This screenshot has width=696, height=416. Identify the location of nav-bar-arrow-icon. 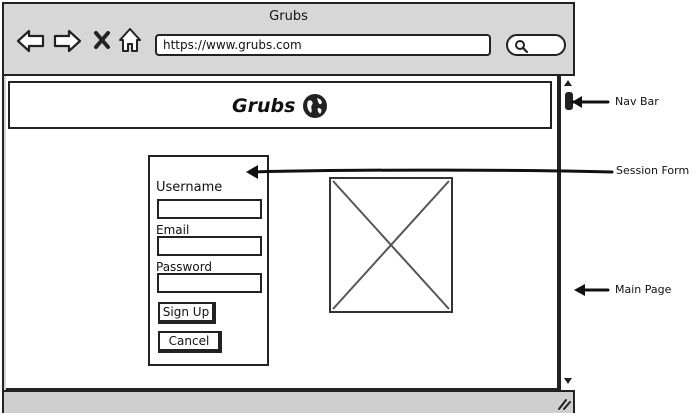
(577, 102).